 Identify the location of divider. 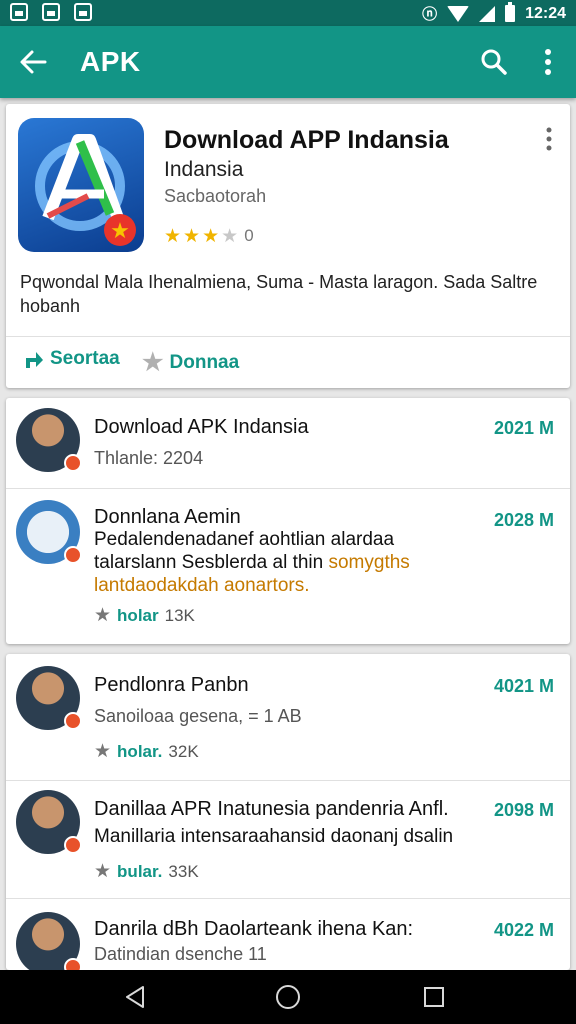
(288, 336).